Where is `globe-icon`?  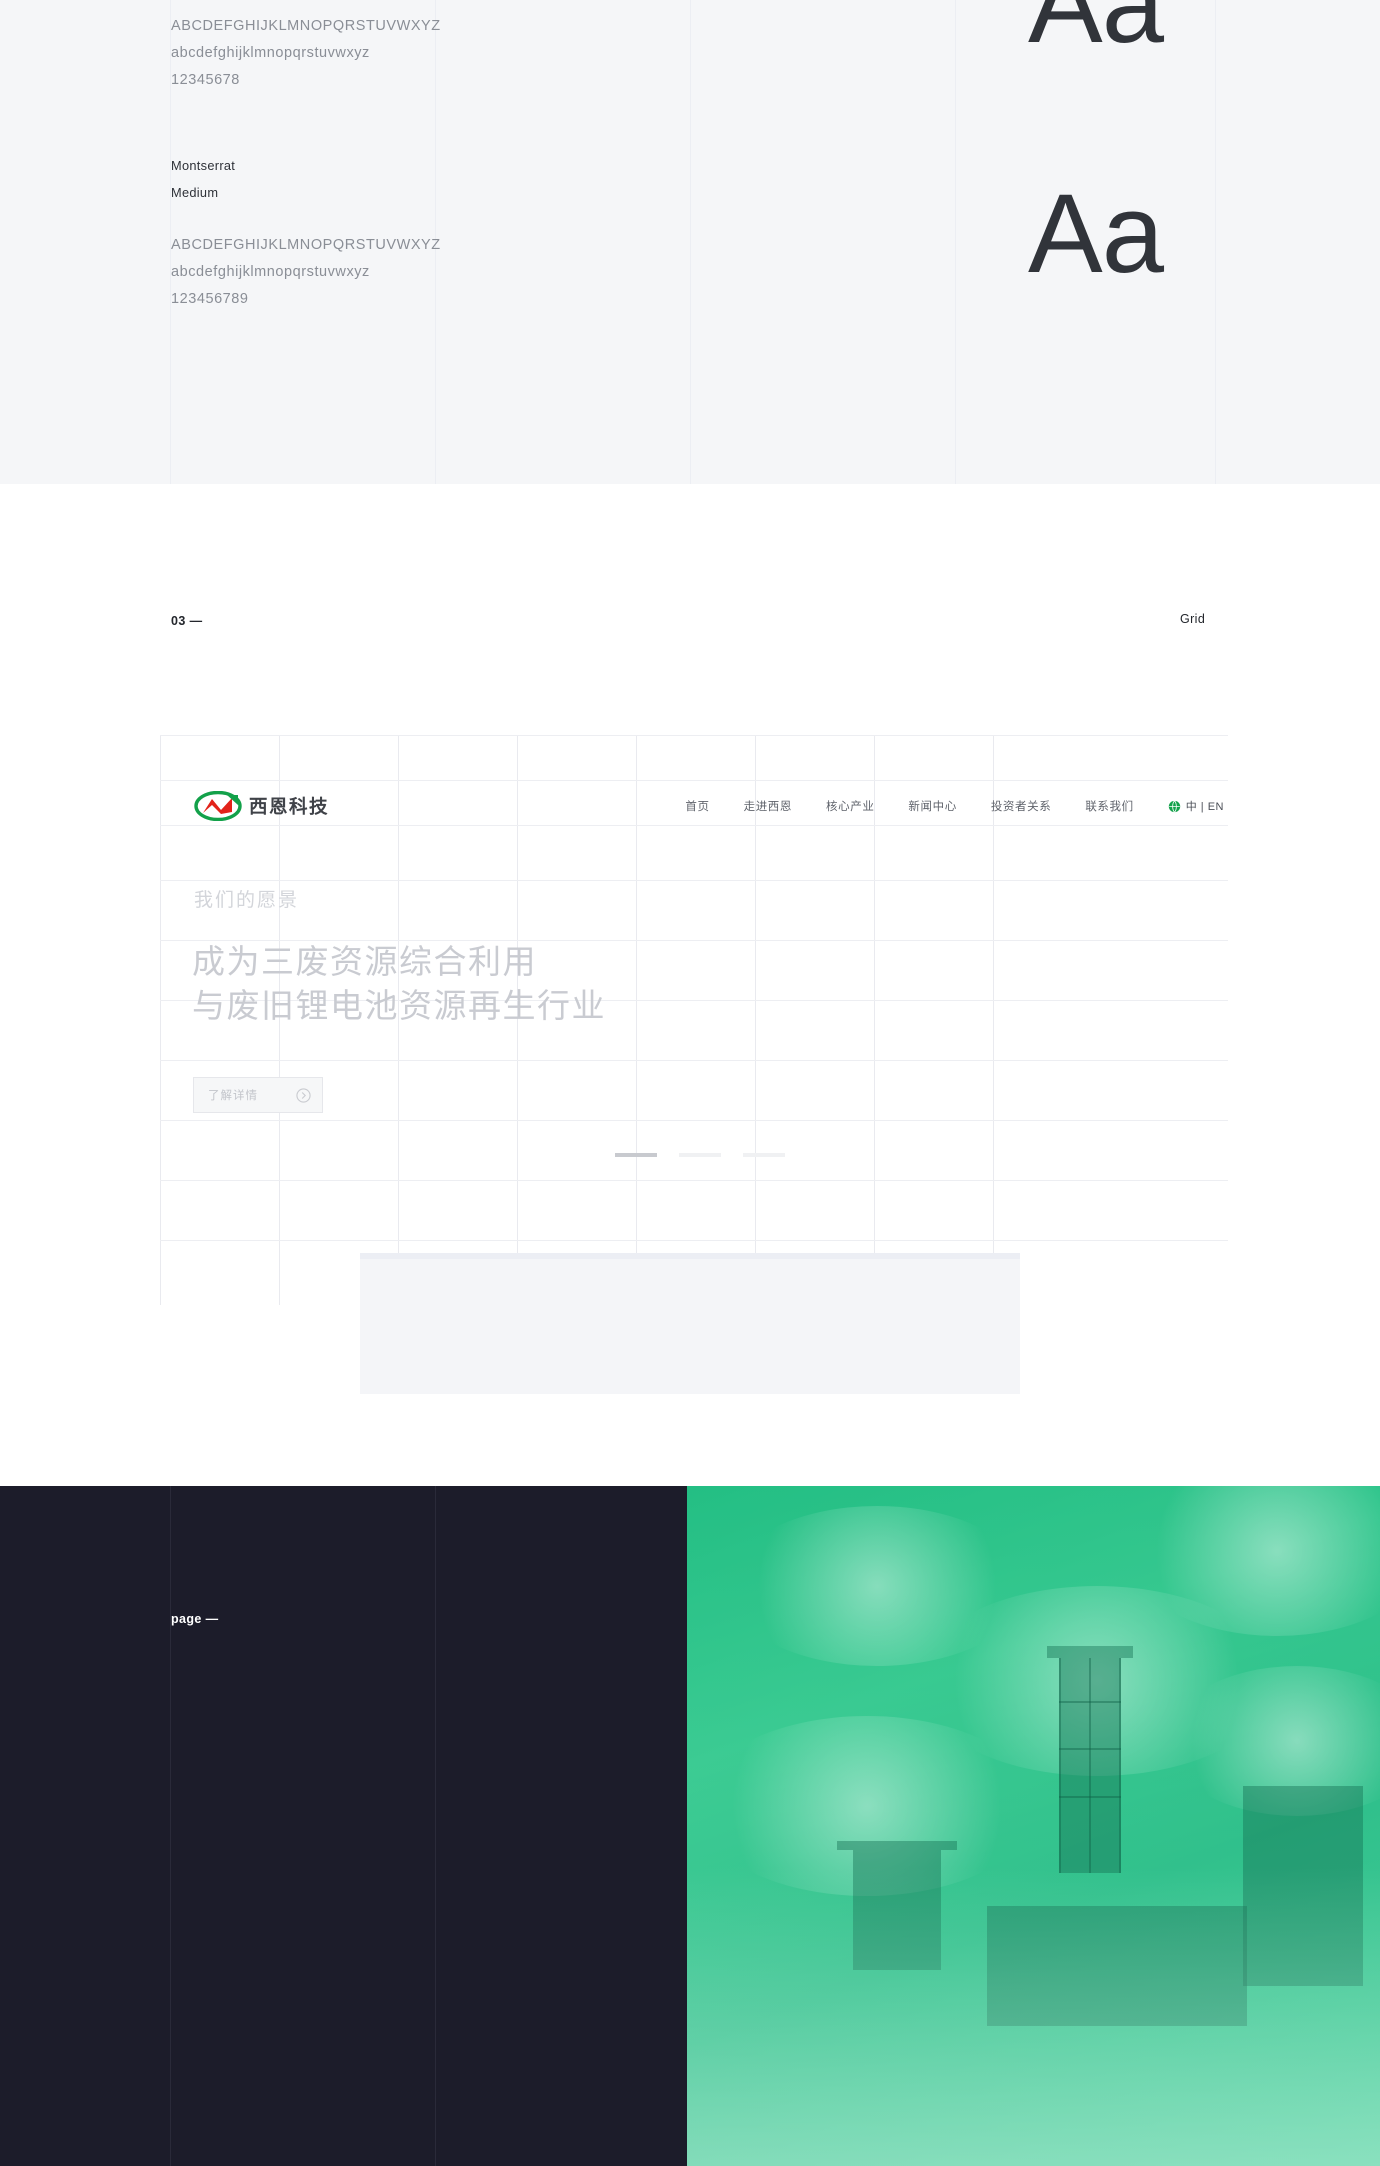 globe-icon is located at coordinates (1174, 806).